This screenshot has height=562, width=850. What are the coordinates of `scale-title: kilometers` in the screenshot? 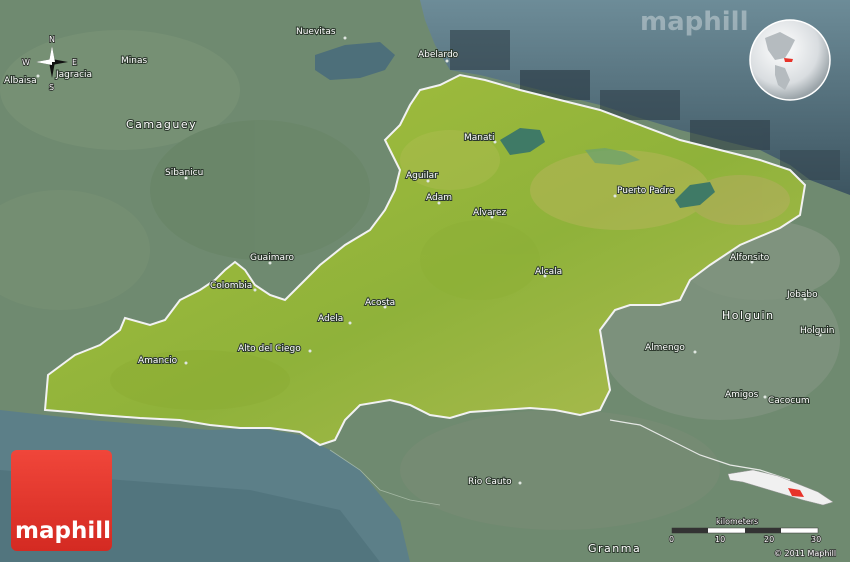 It's located at (737, 521).